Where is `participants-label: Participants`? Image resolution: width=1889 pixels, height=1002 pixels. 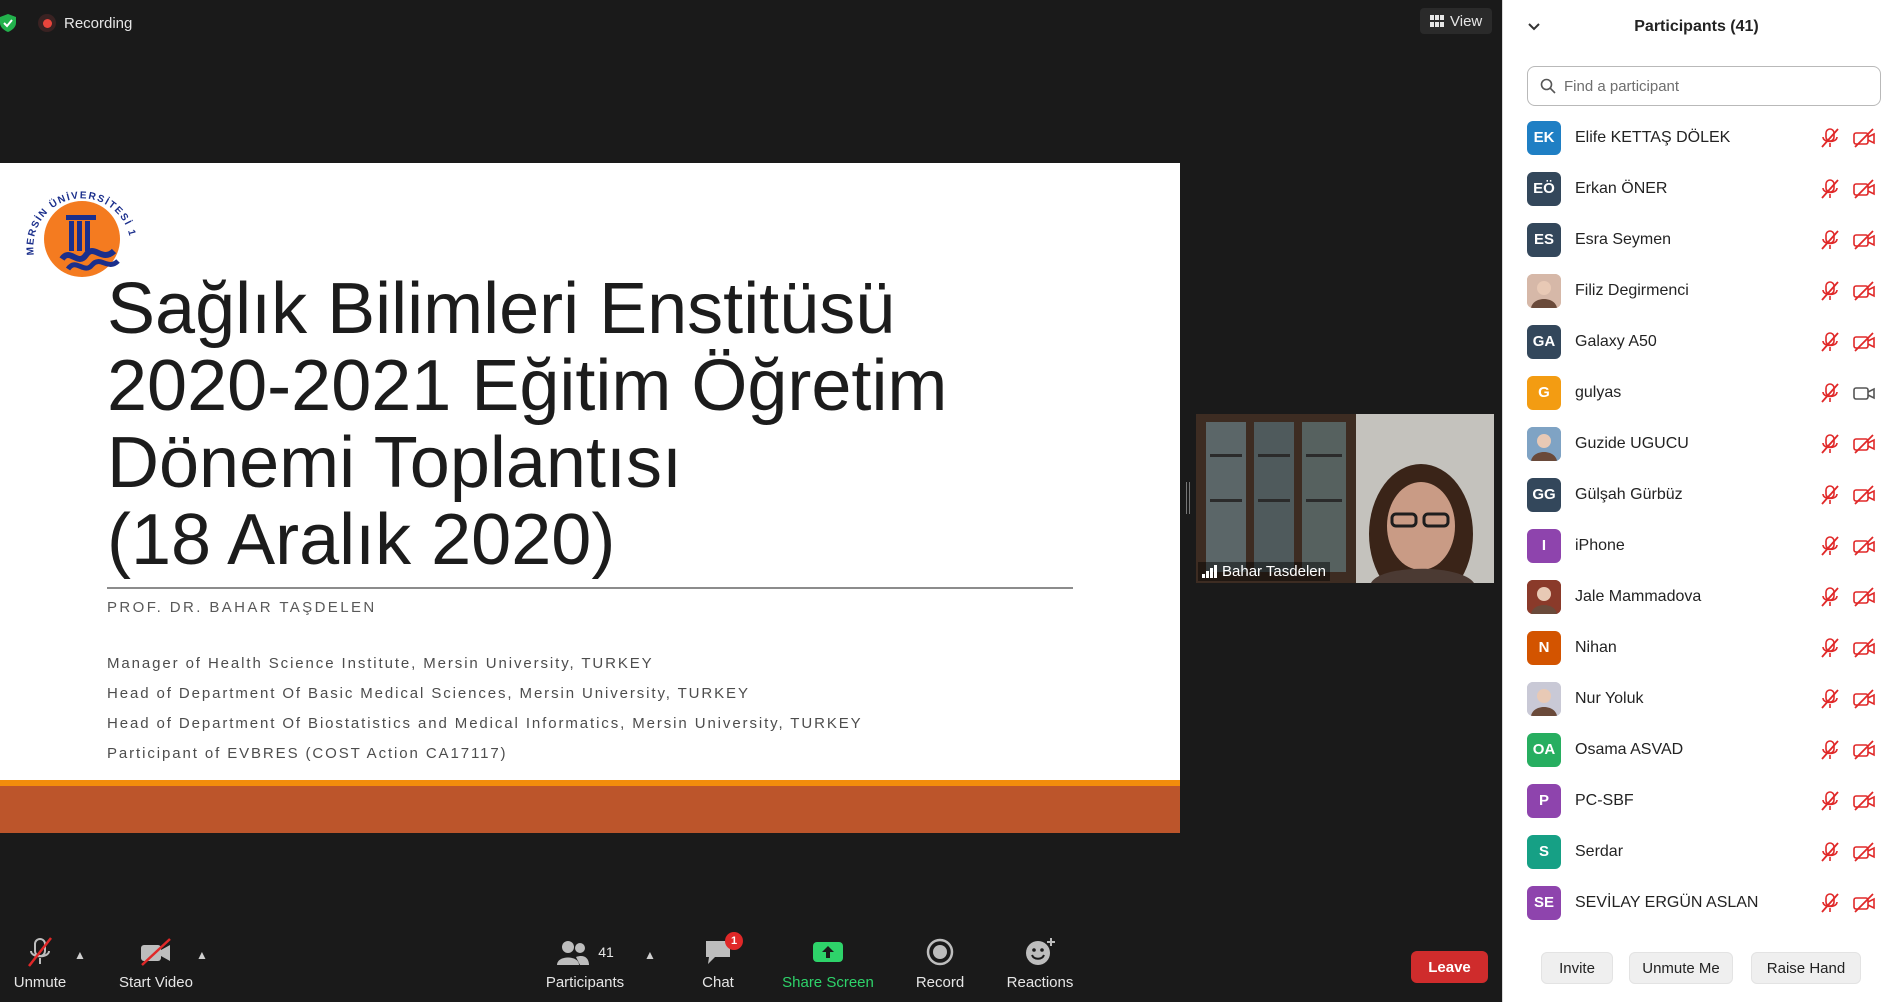
participants-label: Participants is located at coordinates (585, 982).